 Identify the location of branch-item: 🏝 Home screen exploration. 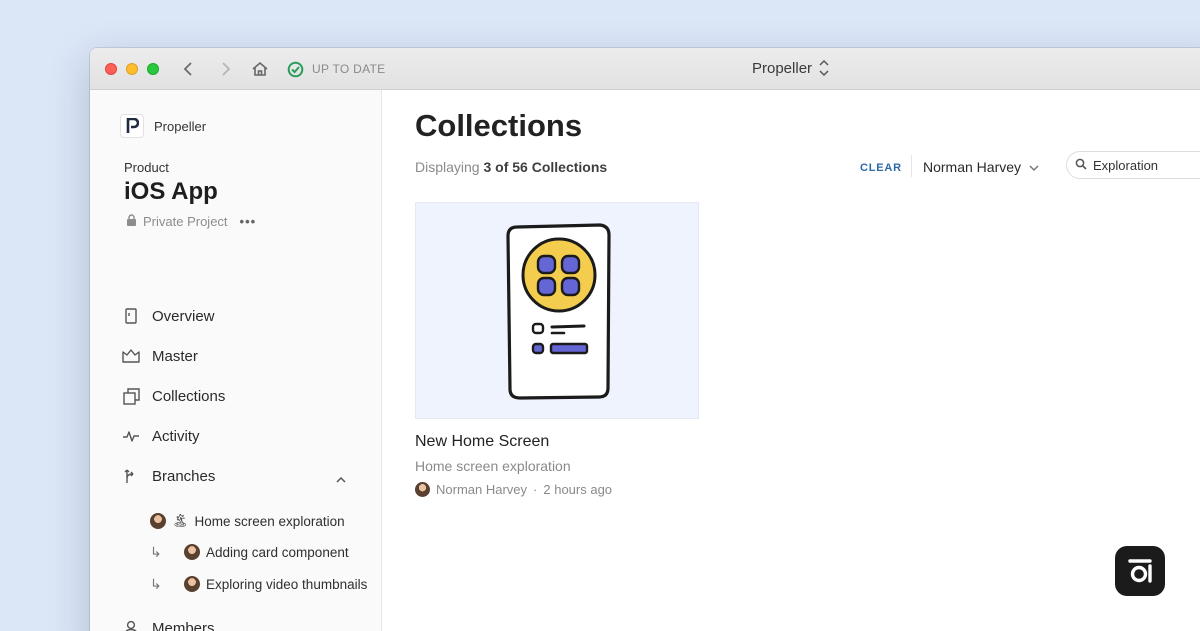
(247, 521).